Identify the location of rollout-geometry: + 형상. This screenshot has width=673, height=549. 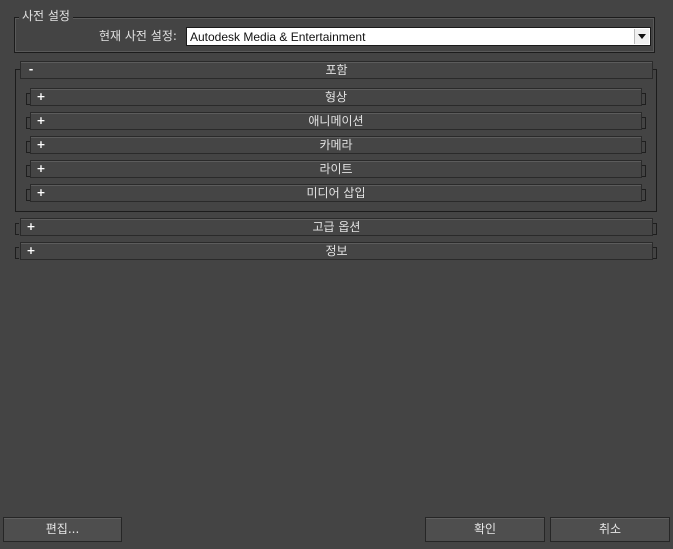
(336, 97).